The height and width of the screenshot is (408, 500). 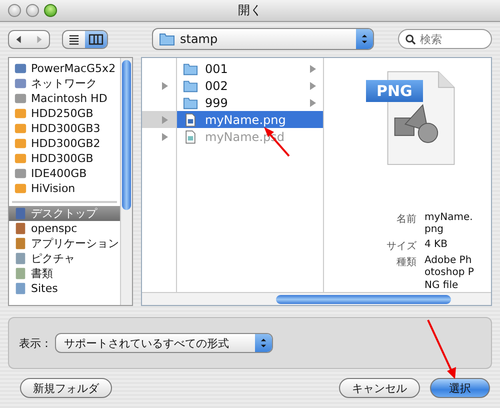 I want to click on pictures-icon, so click(x=20, y=258).